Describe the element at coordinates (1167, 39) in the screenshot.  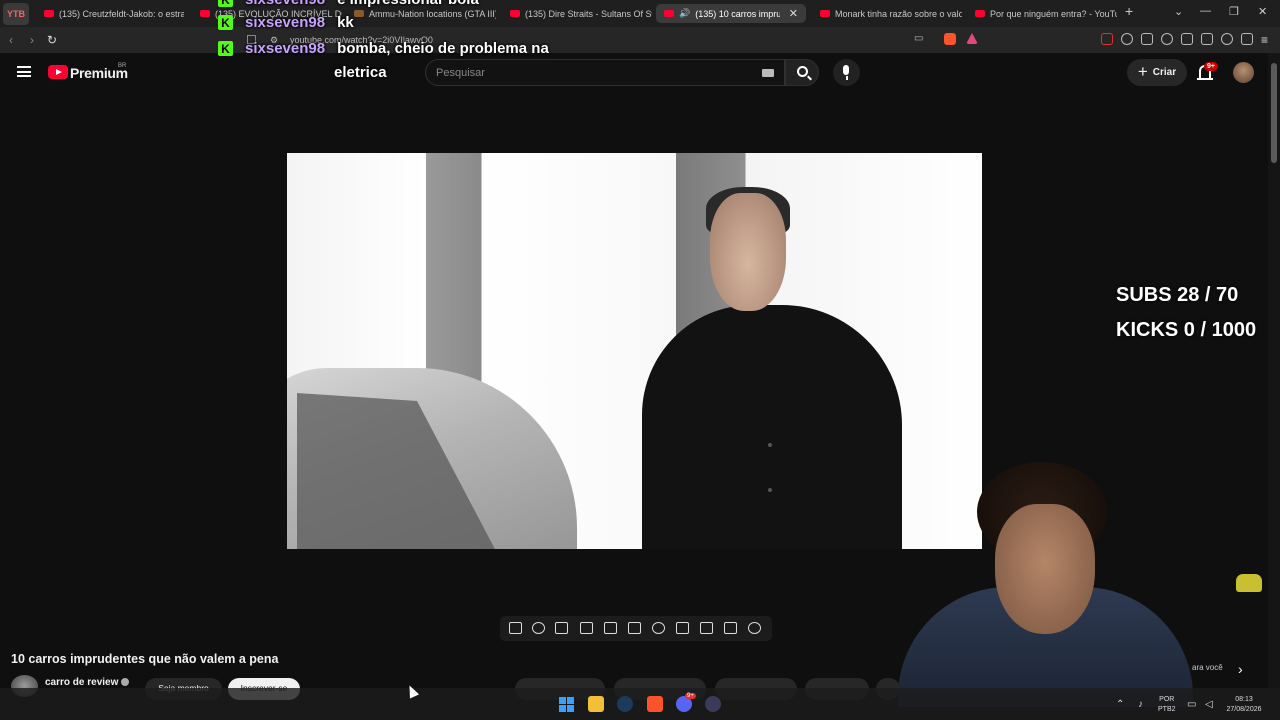
I see `media-music-icon` at that location.